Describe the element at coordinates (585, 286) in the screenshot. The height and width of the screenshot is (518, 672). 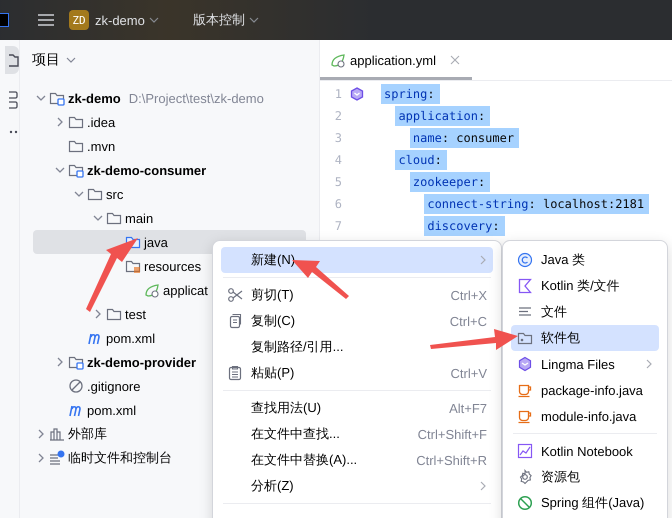
I see `menu-item: Kotlin 类/文件` at that location.